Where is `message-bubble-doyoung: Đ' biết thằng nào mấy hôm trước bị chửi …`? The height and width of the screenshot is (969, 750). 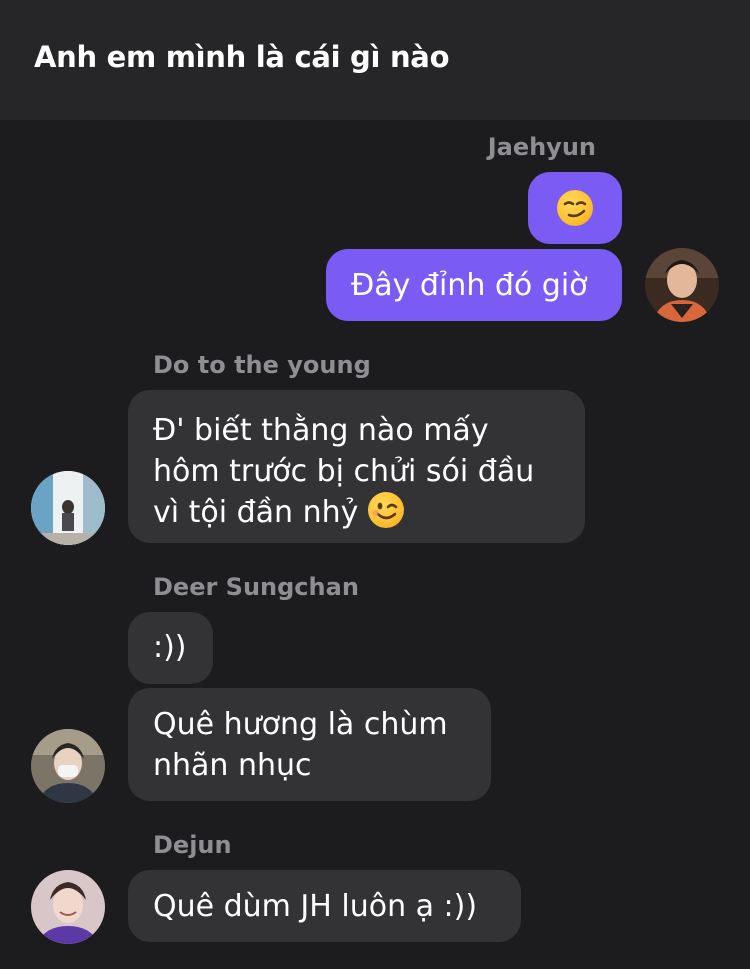 message-bubble-doyoung: Đ' biết thằng nào mấy hôm trước bị chửi … is located at coordinates (356, 466).